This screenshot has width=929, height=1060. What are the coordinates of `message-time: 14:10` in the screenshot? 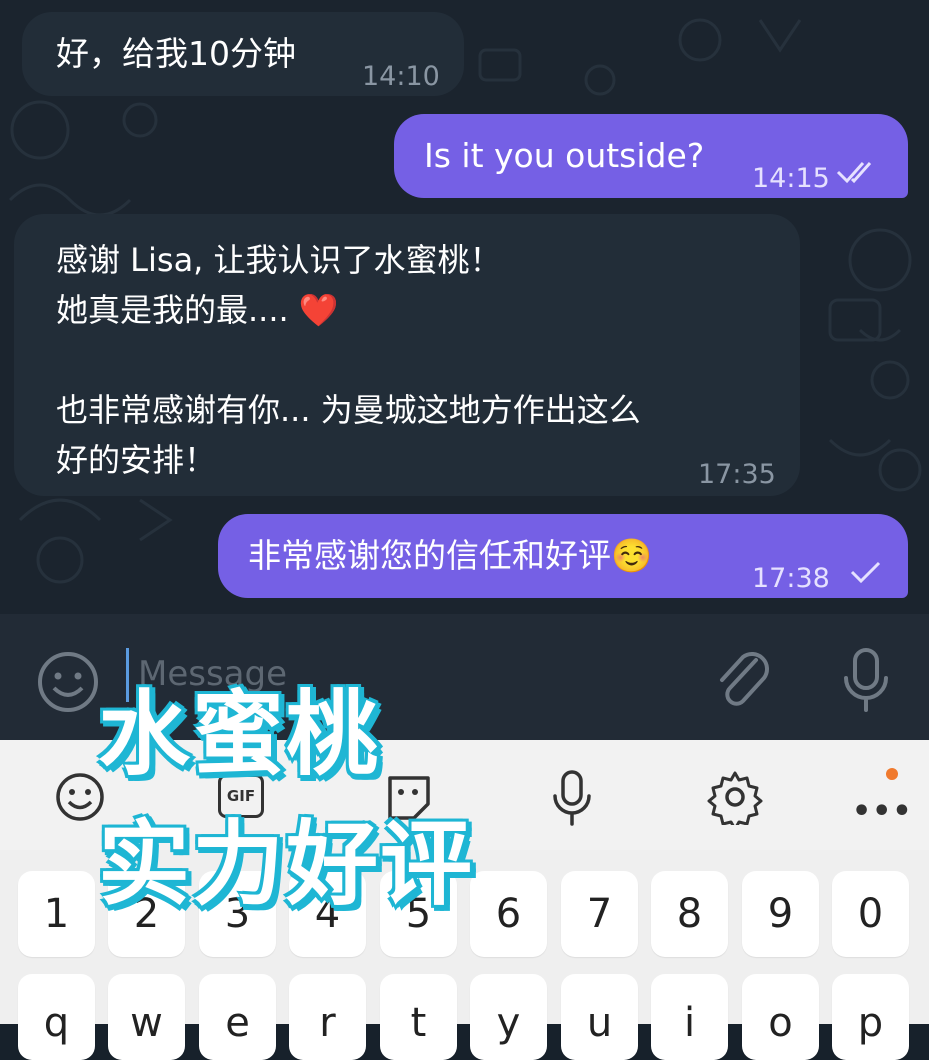 It's located at (401, 76).